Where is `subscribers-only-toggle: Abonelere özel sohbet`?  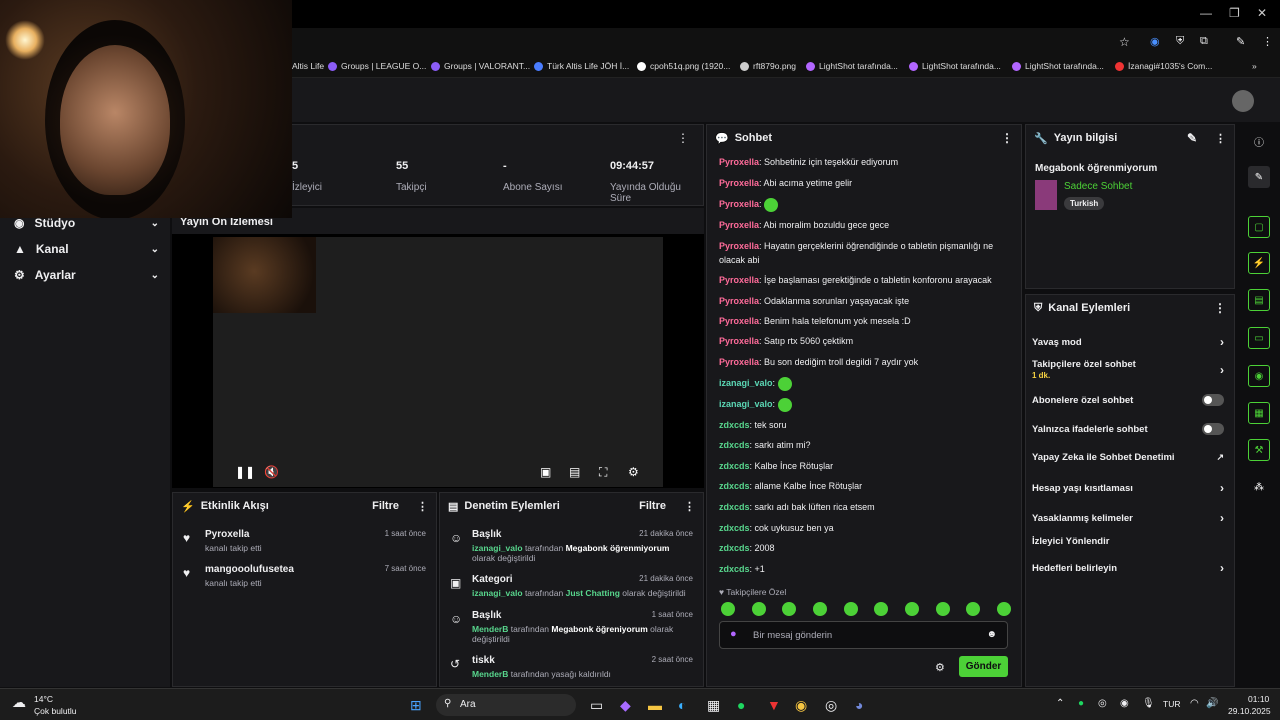
subscribers-only-toggle: Abonelere özel sohbet is located at coordinates (1128, 400).